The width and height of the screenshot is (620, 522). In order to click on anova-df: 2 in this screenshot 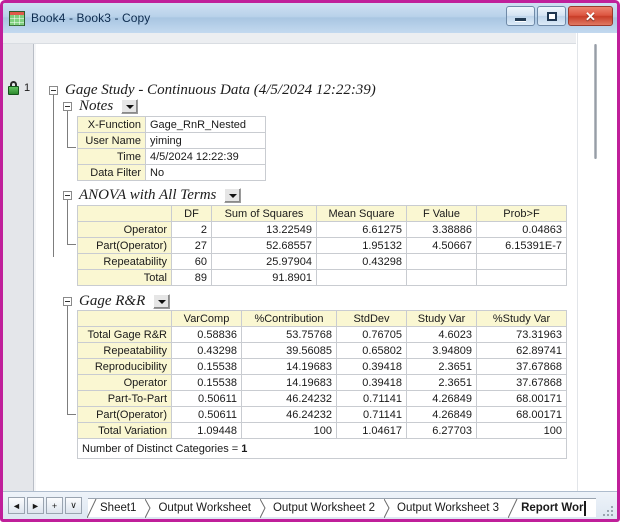, I will do `click(191, 229)`.